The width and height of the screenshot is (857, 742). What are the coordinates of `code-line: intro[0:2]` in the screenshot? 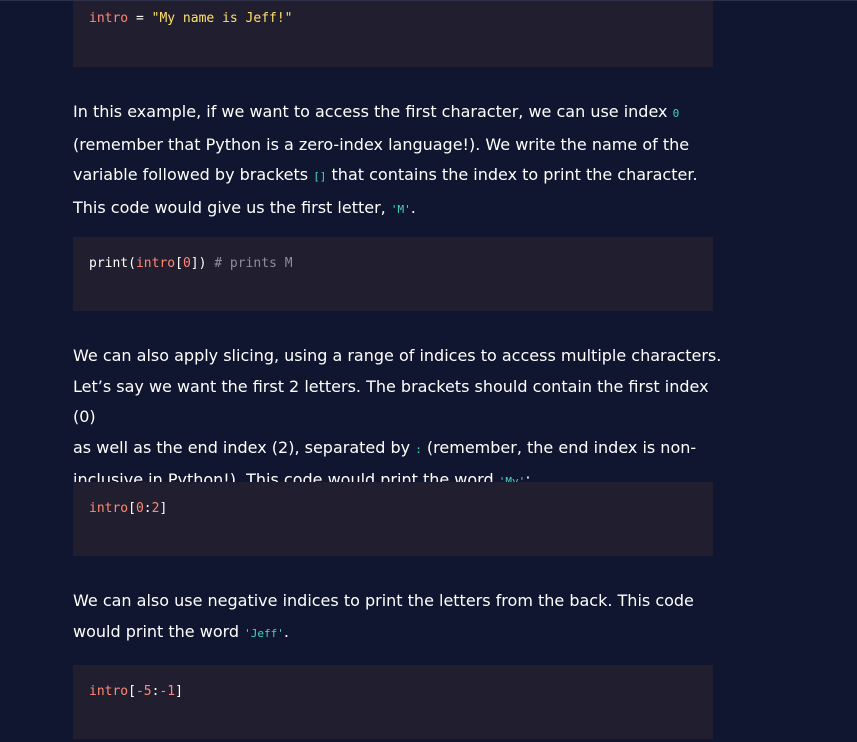 It's located at (128, 509).